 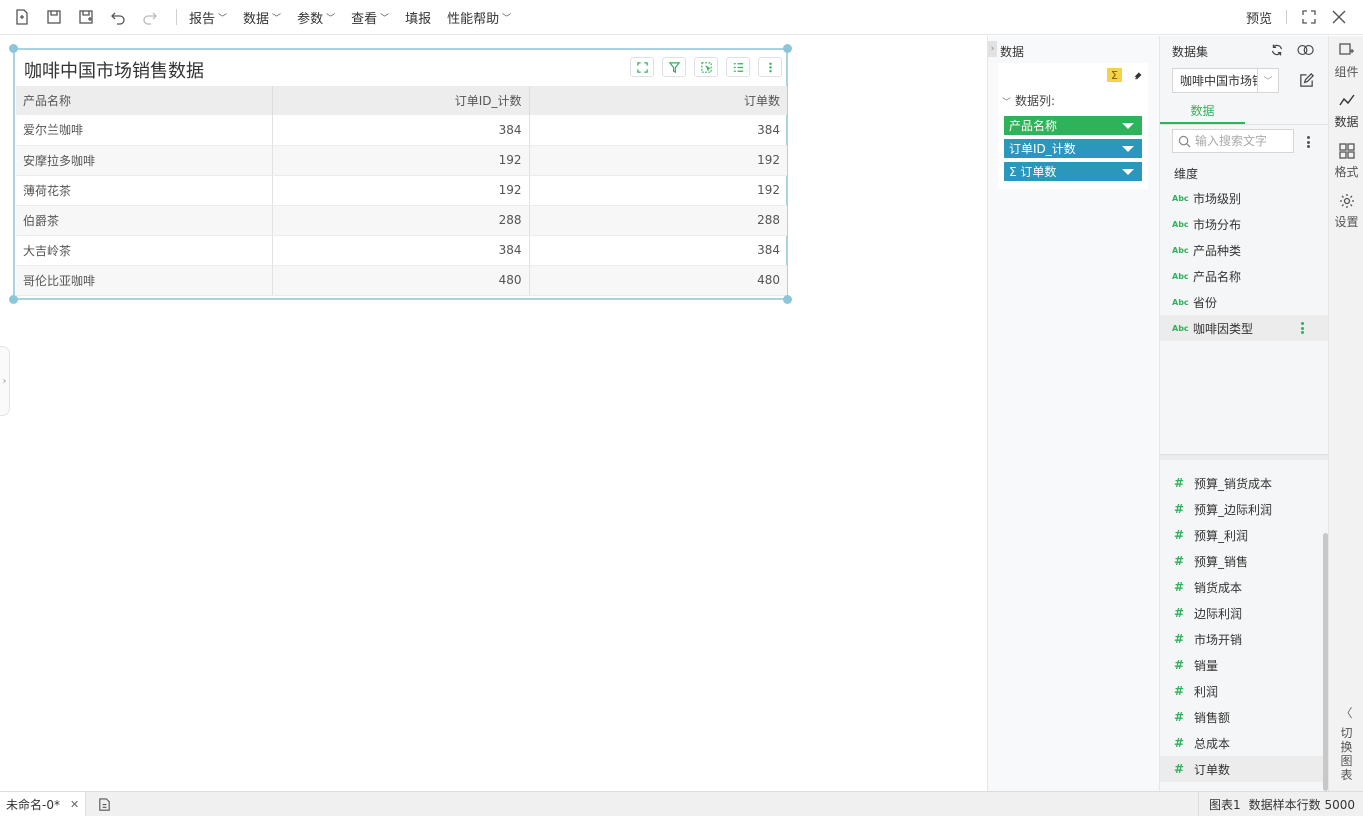 What do you see at coordinates (1306, 50) in the screenshot?
I see `dataset-link-icon` at bounding box center [1306, 50].